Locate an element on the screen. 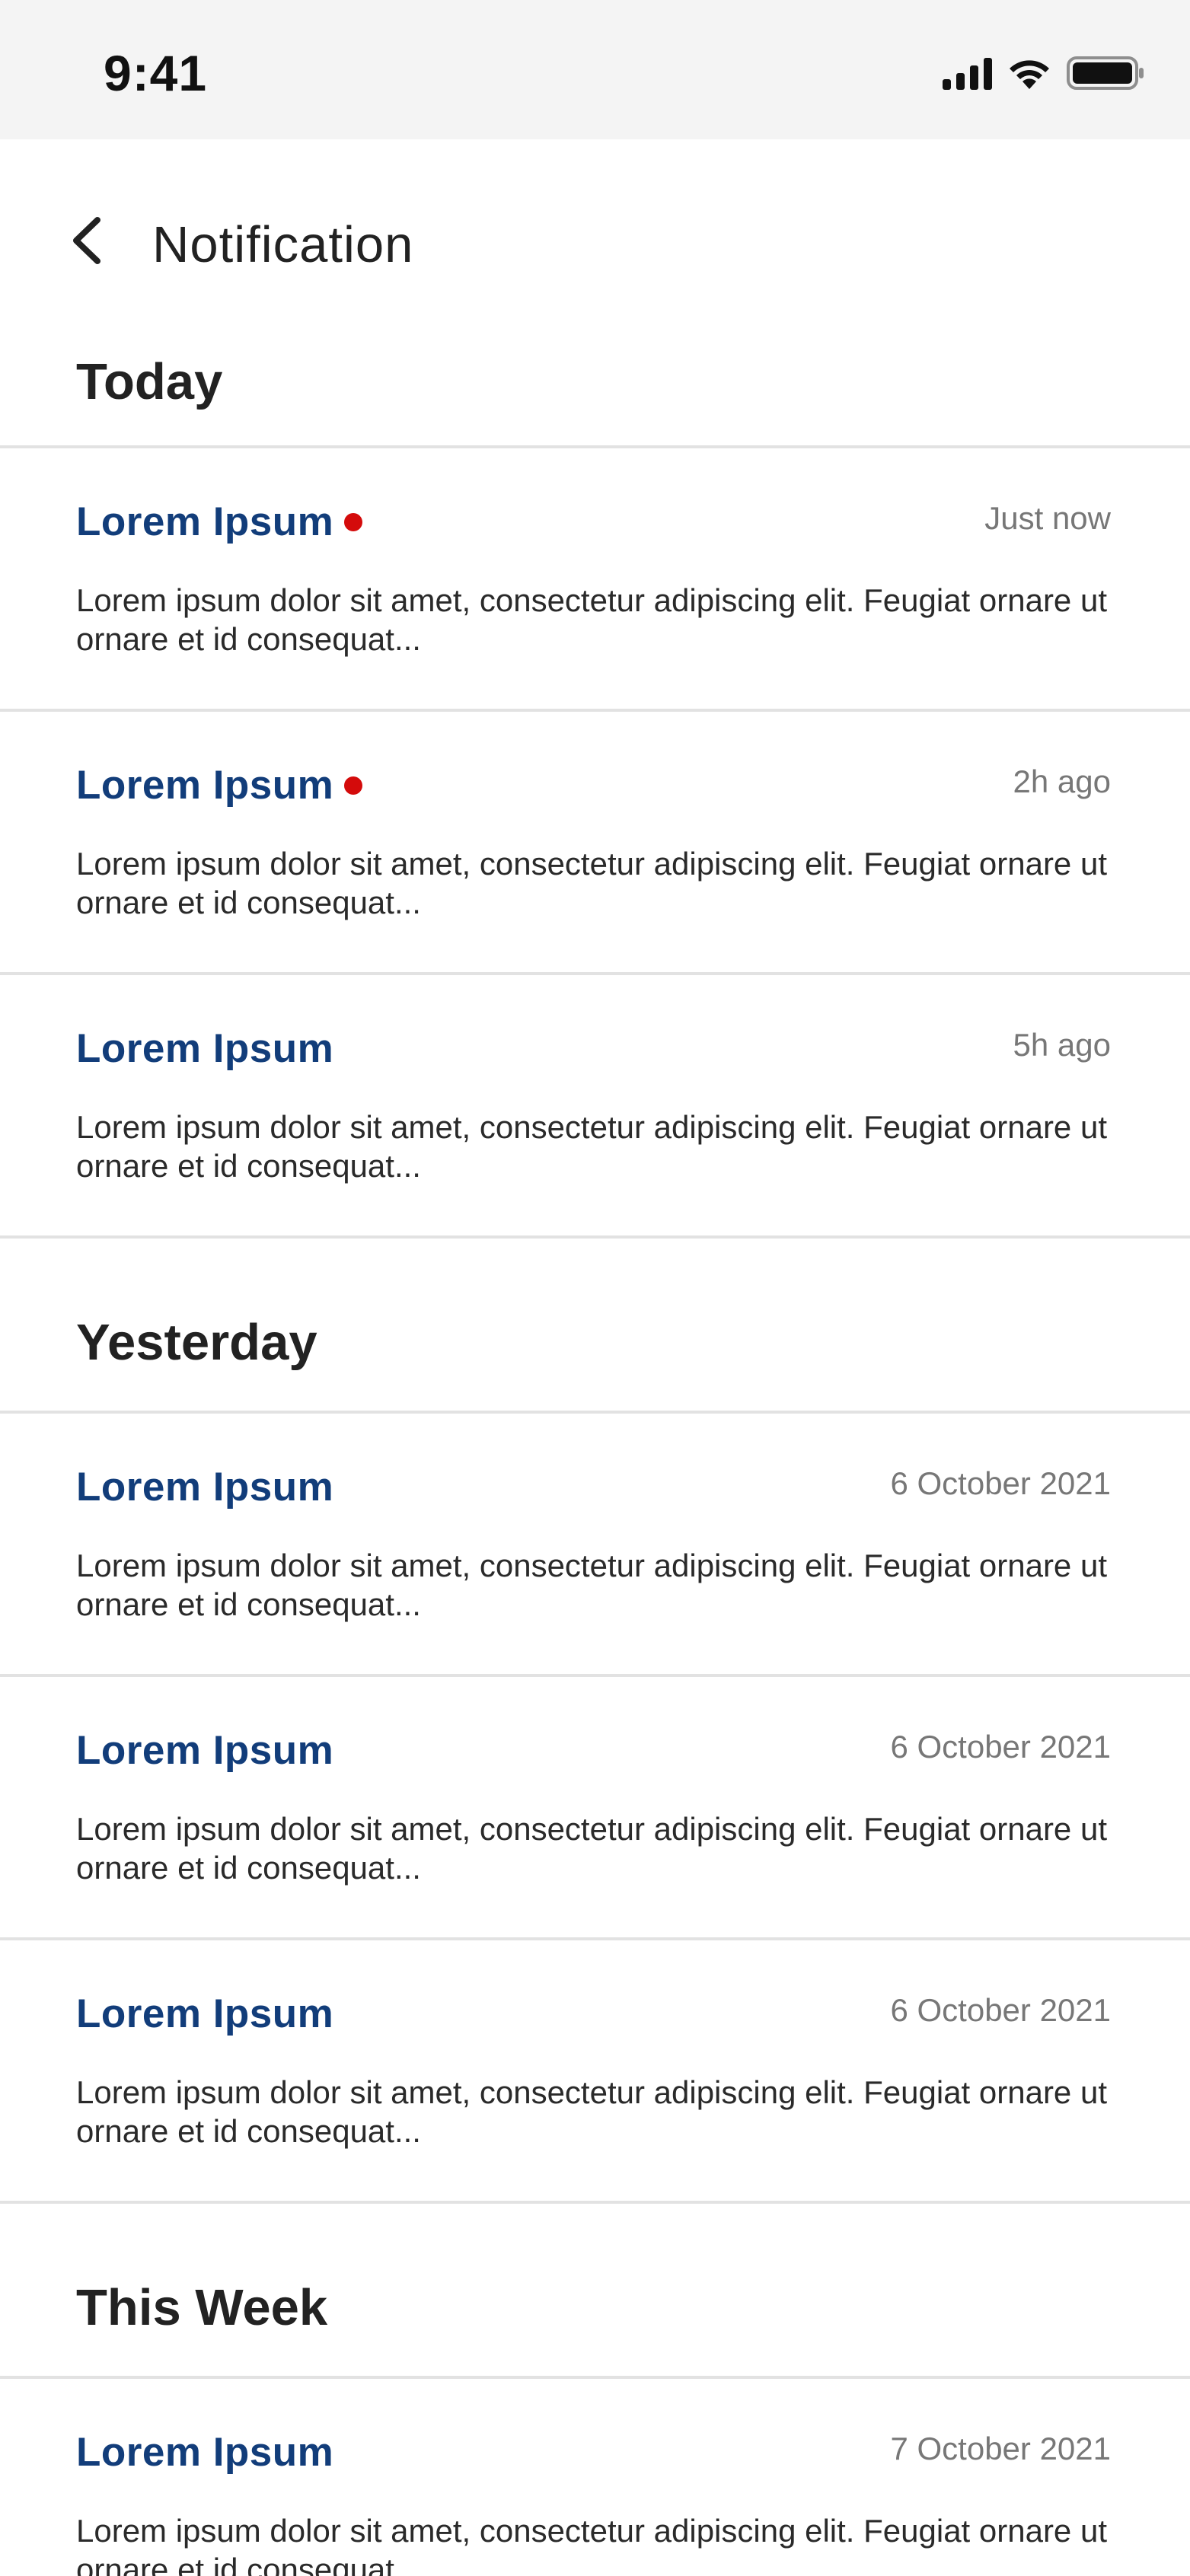 Image resolution: width=1190 pixels, height=2576 pixels. section-title: Yesterday is located at coordinates (595, 1326).